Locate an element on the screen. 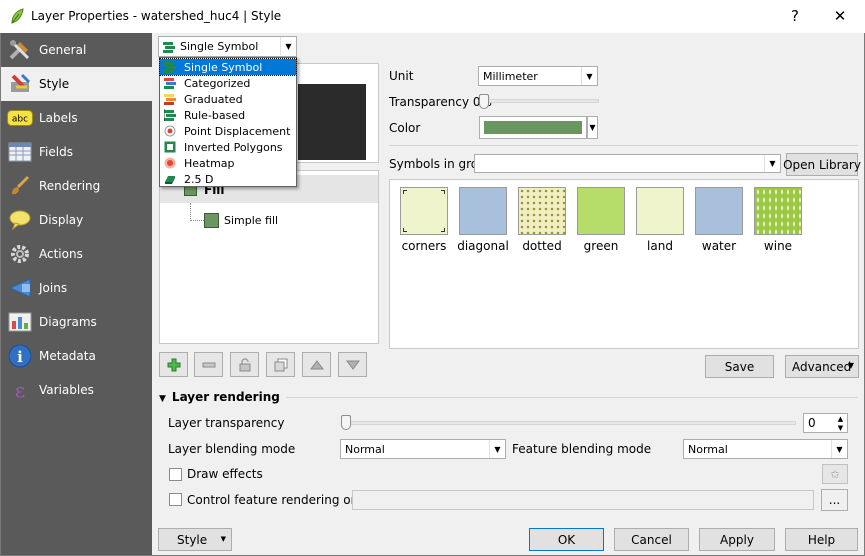 The height and width of the screenshot is (556, 865). brush-icon is located at coordinates (20, 186).